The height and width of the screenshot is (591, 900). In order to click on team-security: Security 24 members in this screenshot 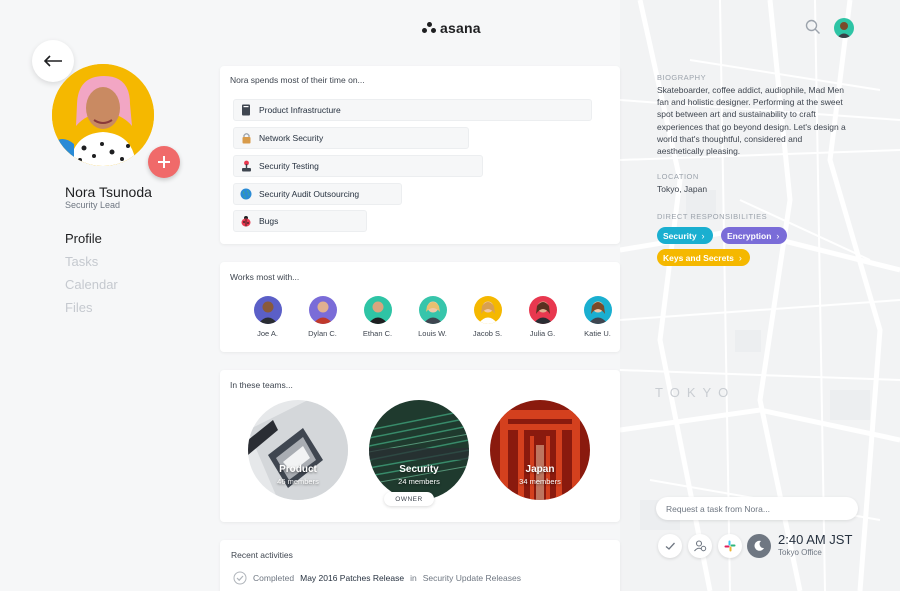, I will do `click(419, 450)`.